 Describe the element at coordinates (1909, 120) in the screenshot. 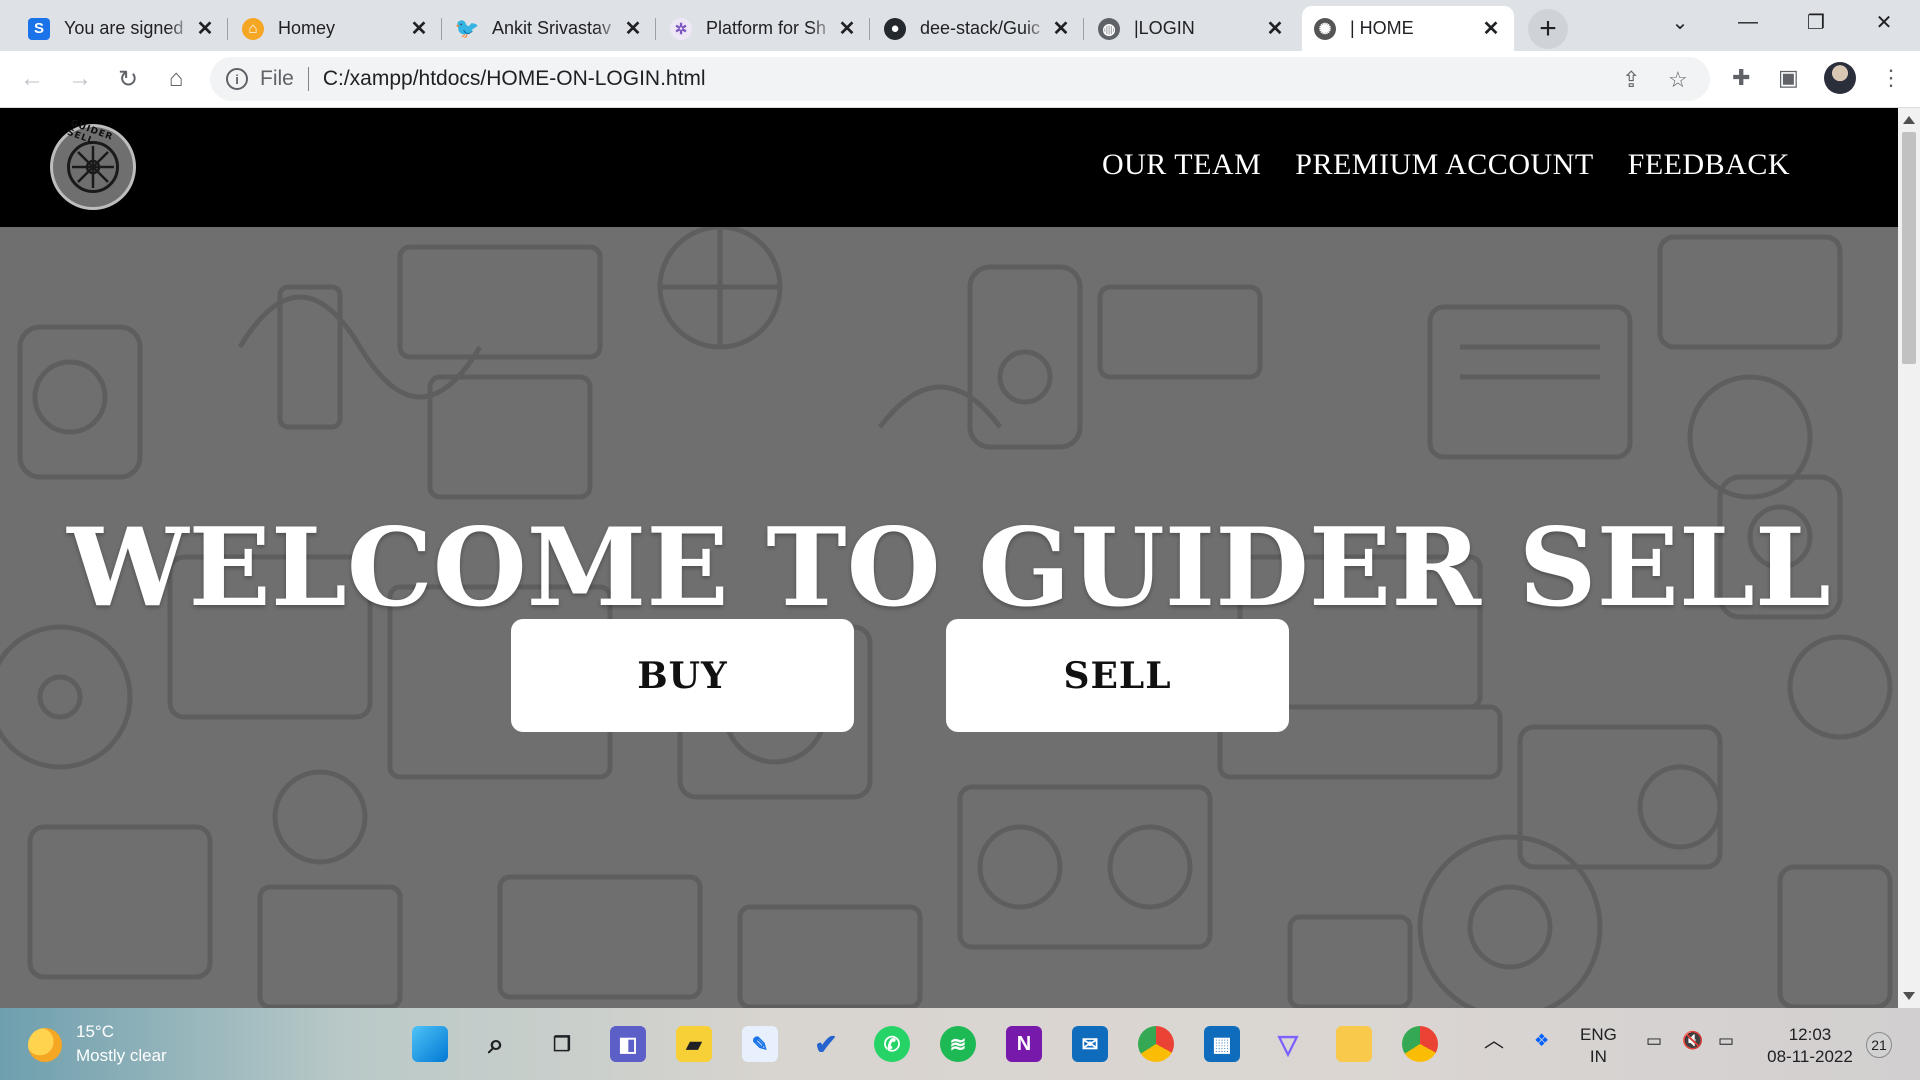

I see `scroll-up-arrow` at that location.